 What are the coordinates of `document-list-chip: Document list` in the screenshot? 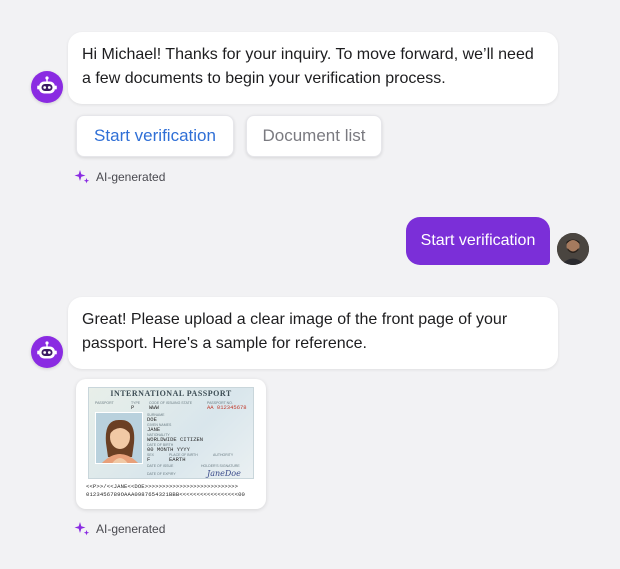 It's located at (314, 136).